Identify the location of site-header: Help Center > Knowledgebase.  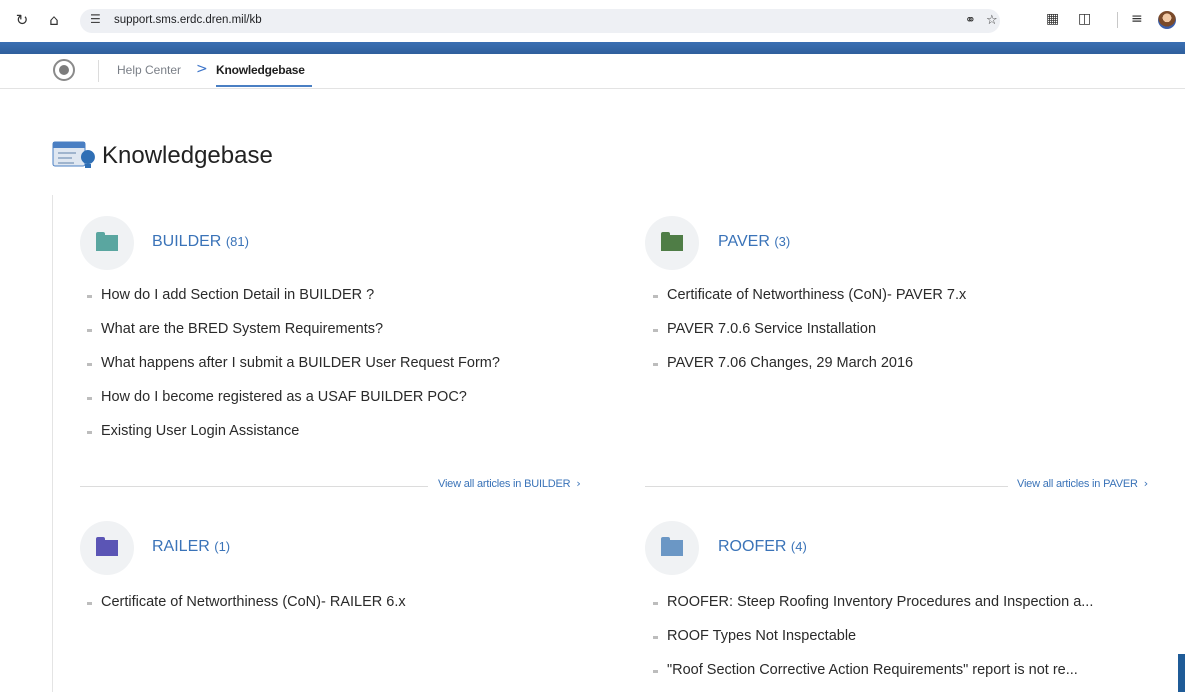
(592, 71).